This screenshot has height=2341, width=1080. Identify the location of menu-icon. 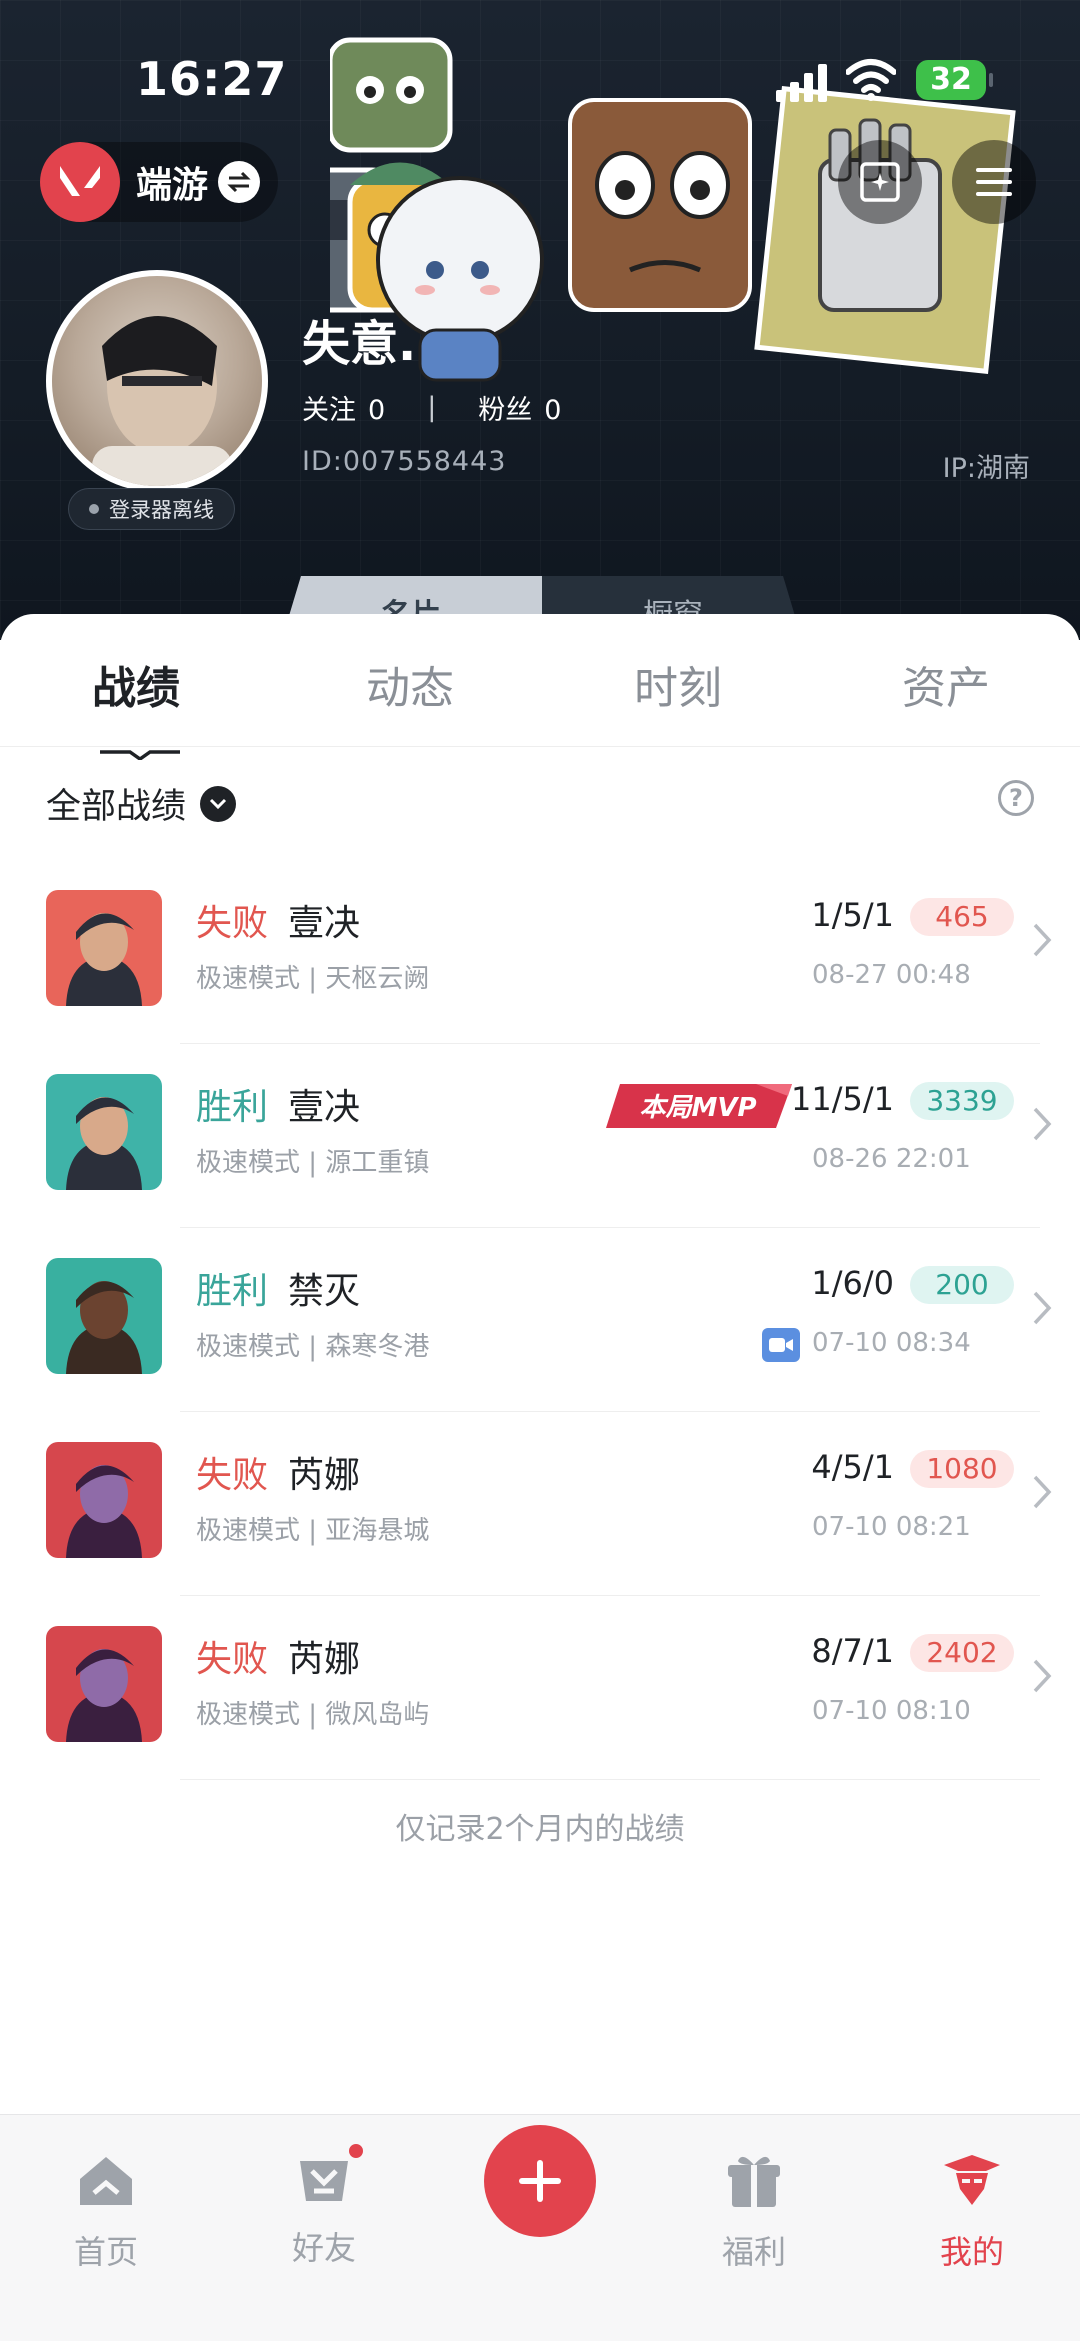
(994, 182).